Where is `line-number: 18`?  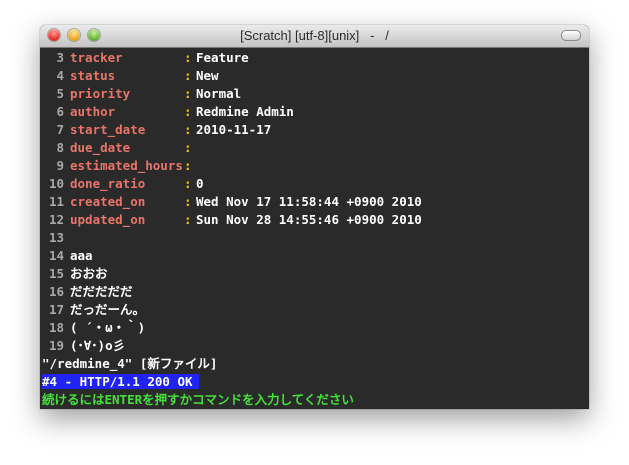
line-number: 18 is located at coordinates (56, 327).